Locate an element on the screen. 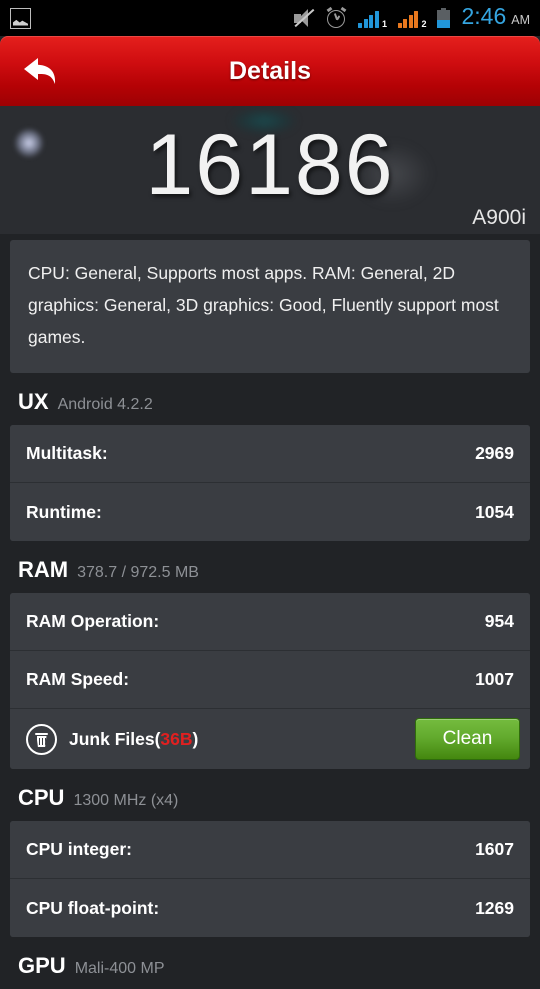  table-row: CPU float-point: 1269 is located at coordinates (270, 908).